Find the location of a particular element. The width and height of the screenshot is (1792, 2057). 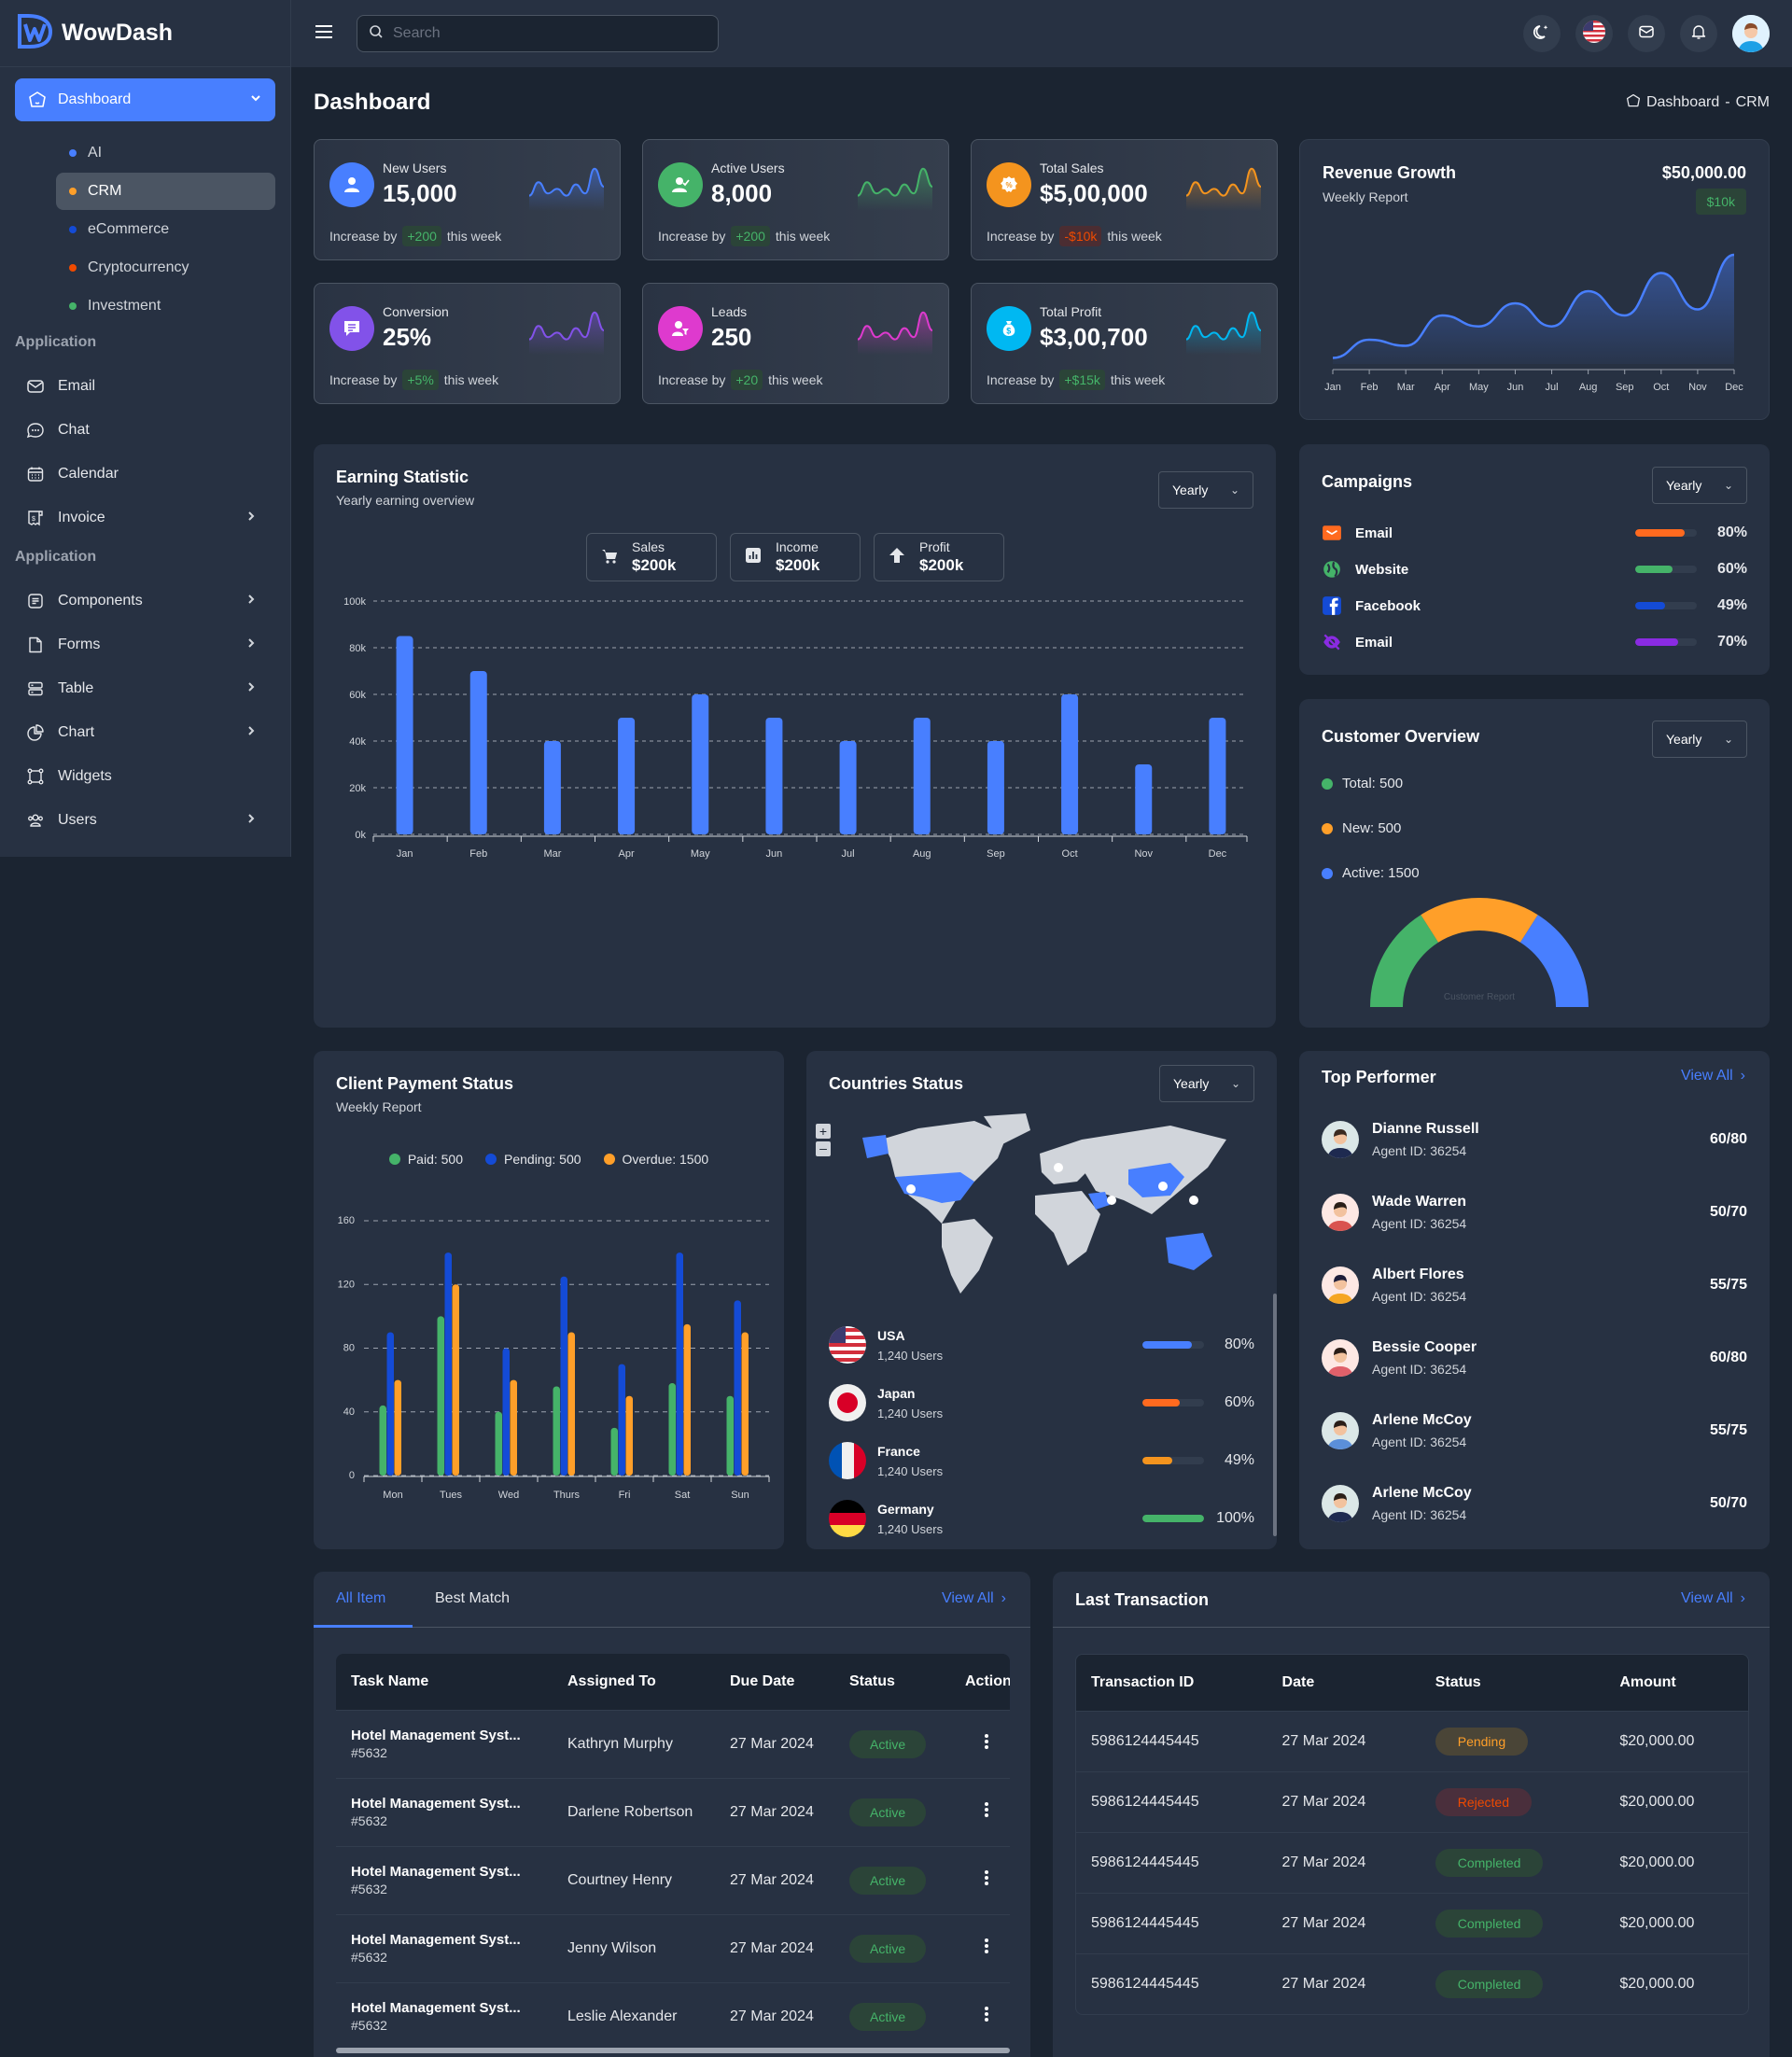

x-tick-label: Tues is located at coordinates (451, 1495).